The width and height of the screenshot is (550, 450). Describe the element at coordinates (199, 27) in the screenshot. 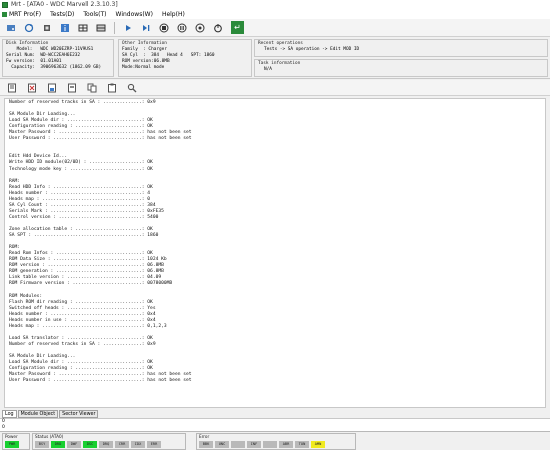

I see `loop-icon` at that location.